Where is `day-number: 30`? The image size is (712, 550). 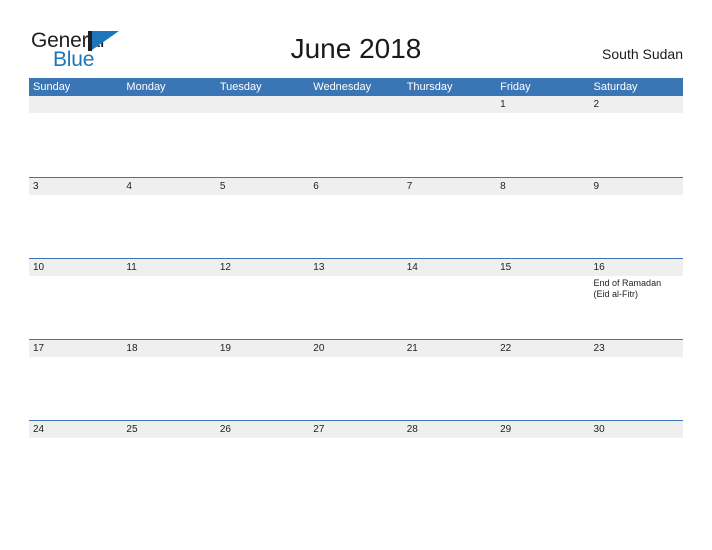 day-number: 30 is located at coordinates (599, 429).